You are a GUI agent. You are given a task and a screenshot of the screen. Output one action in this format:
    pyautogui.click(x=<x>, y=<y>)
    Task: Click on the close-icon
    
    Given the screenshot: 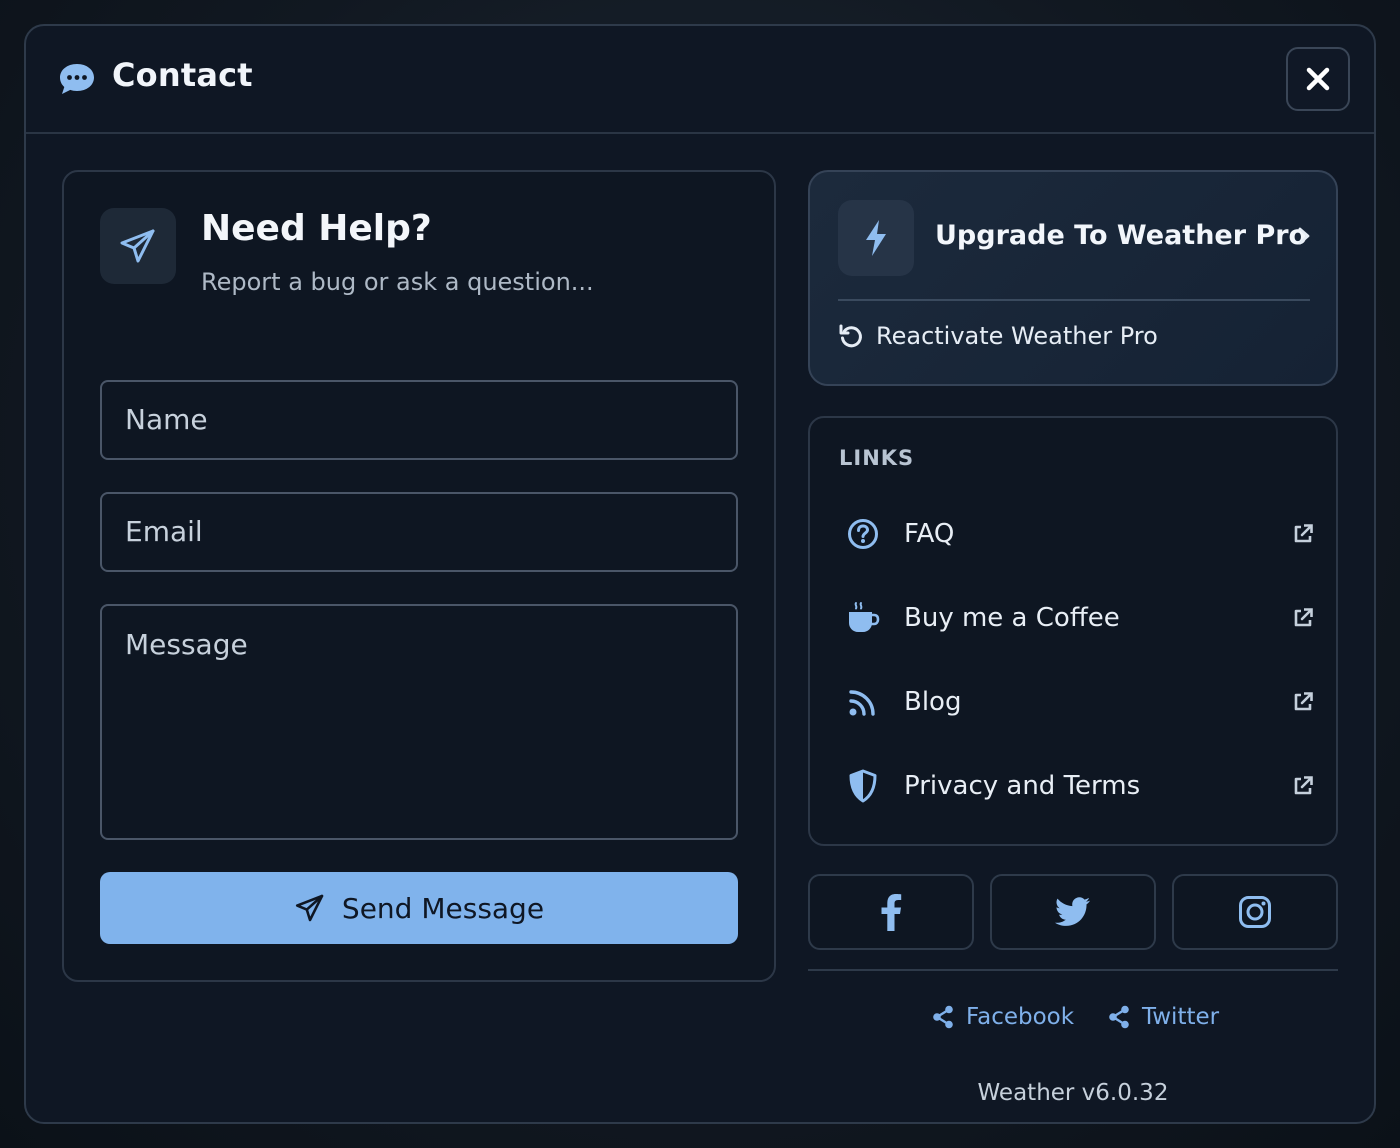 What is the action you would take?
    pyautogui.click(x=1318, y=79)
    